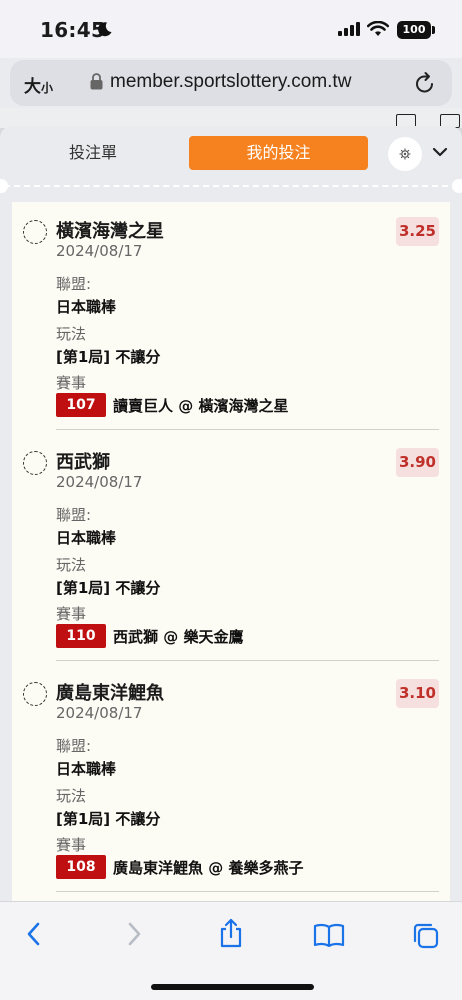 Image resolution: width=462 pixels, height=1000 pixels. Describe the element at coordinates (231, 186) in the screenshot. I see `dashed-divider` at that location.